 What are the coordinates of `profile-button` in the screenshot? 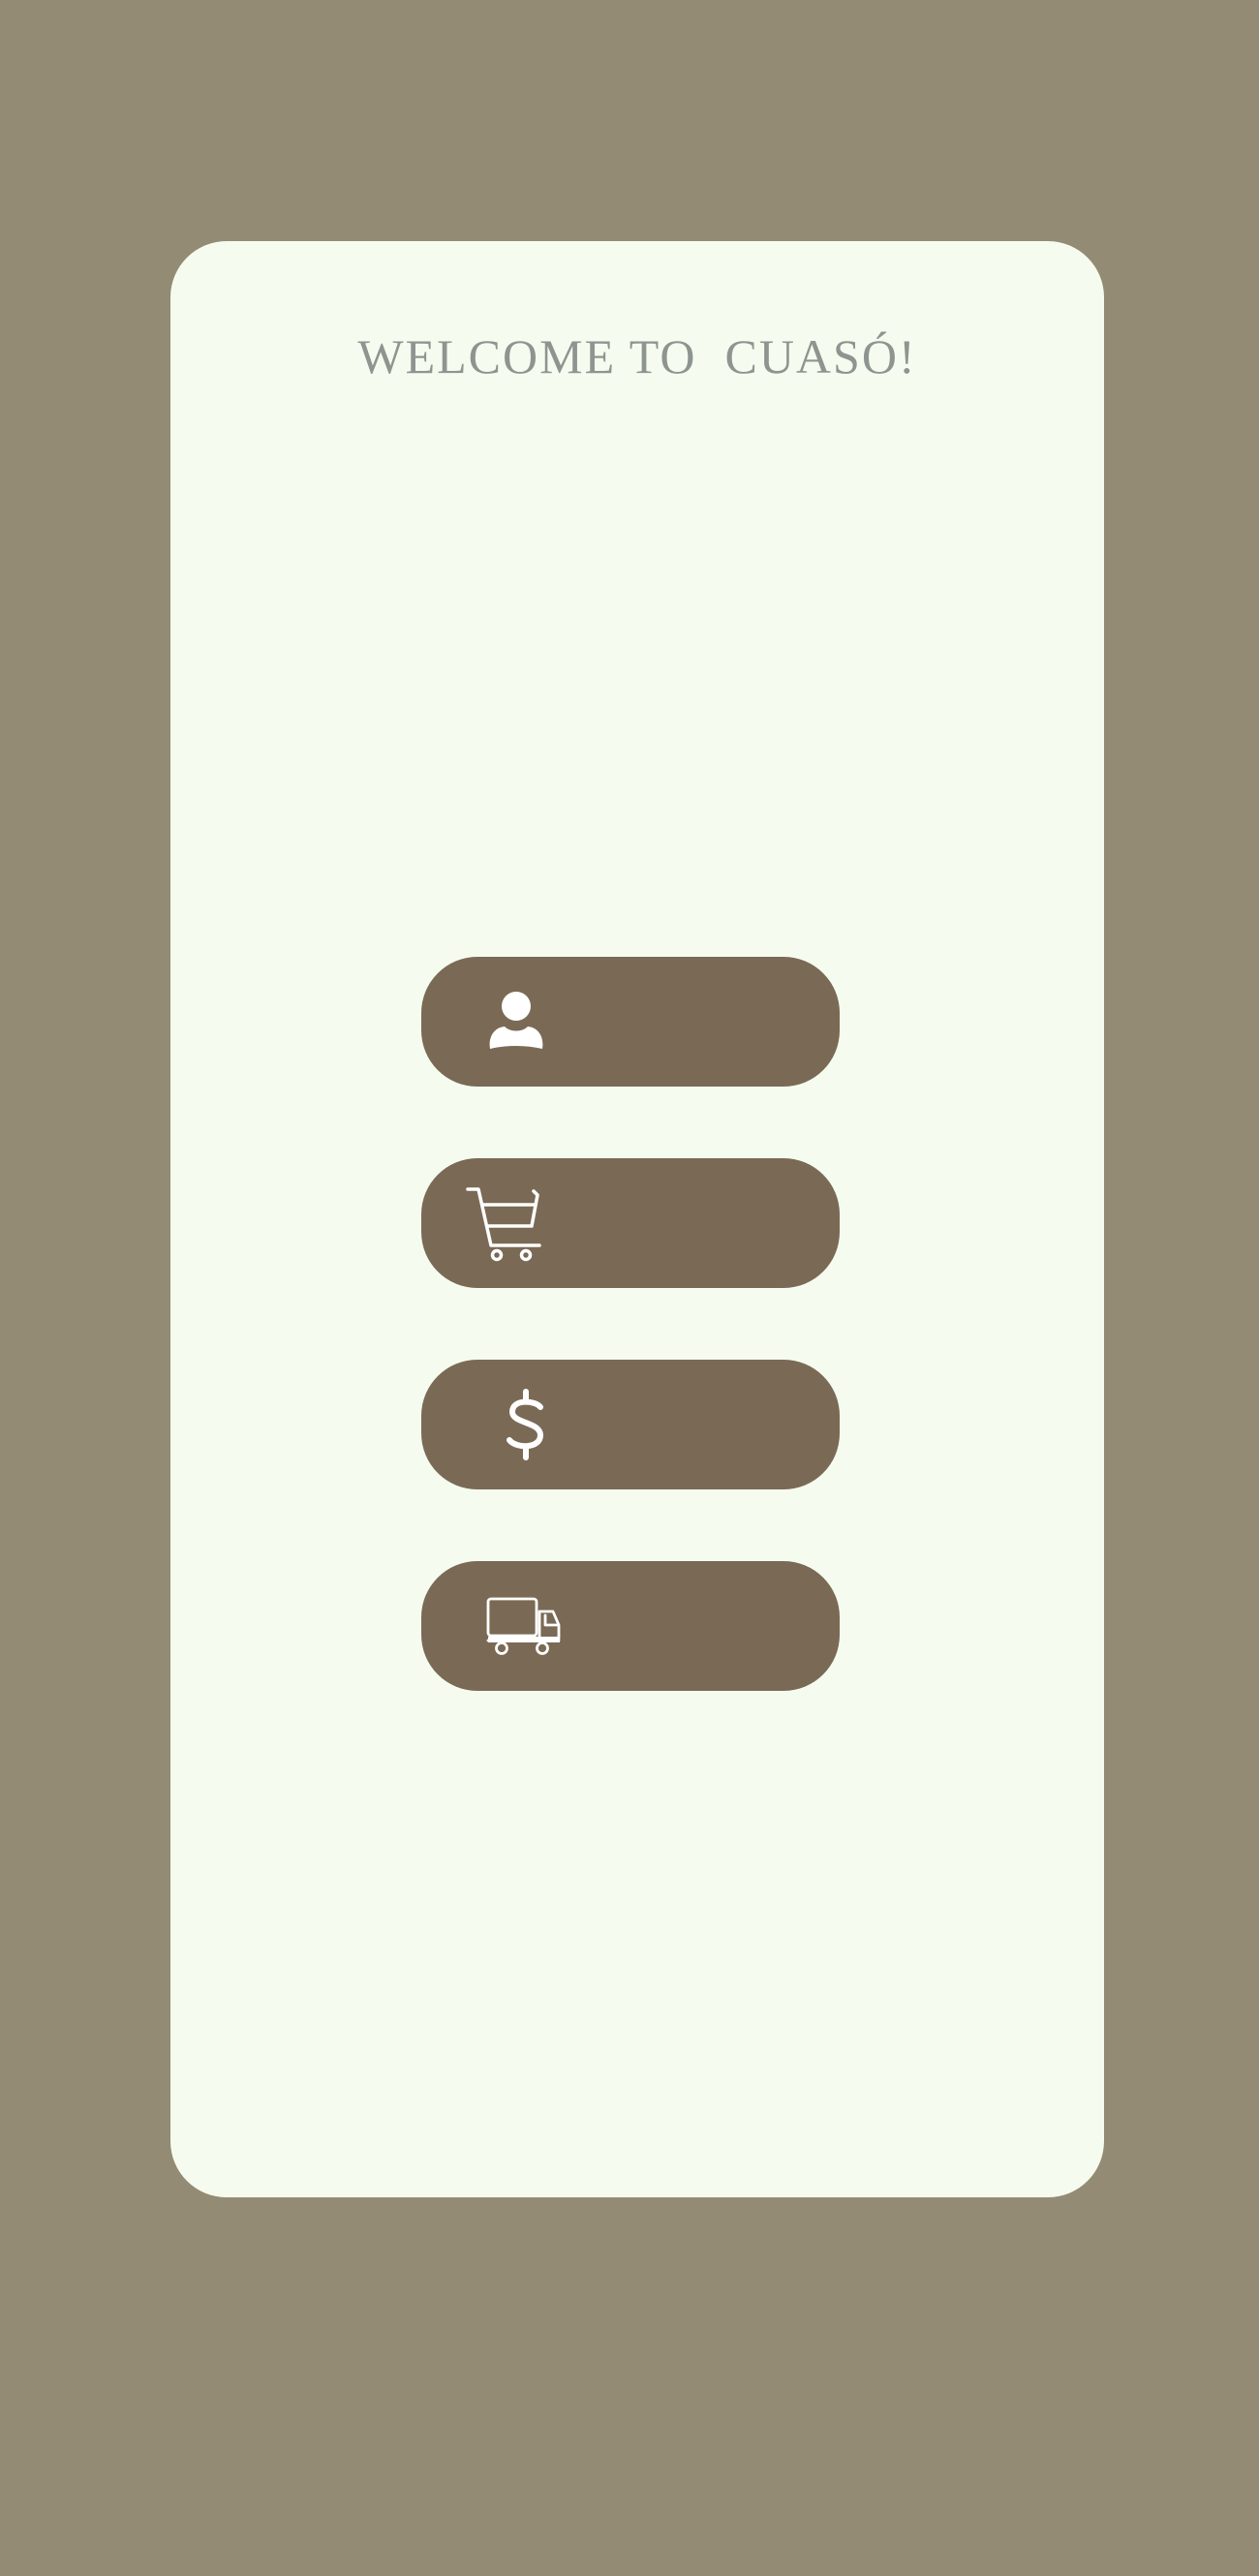 It's located at (630, 1022).